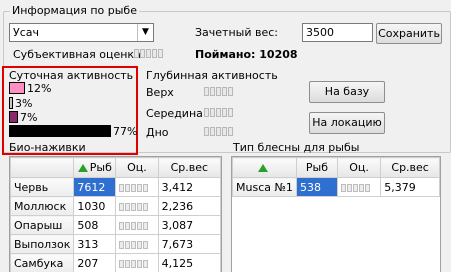 The image size is (451, 272). What do you see at coordinates (264, 187) in the screenshot?
I see `row-name: Musca №1` at bounding box center [264, 187].